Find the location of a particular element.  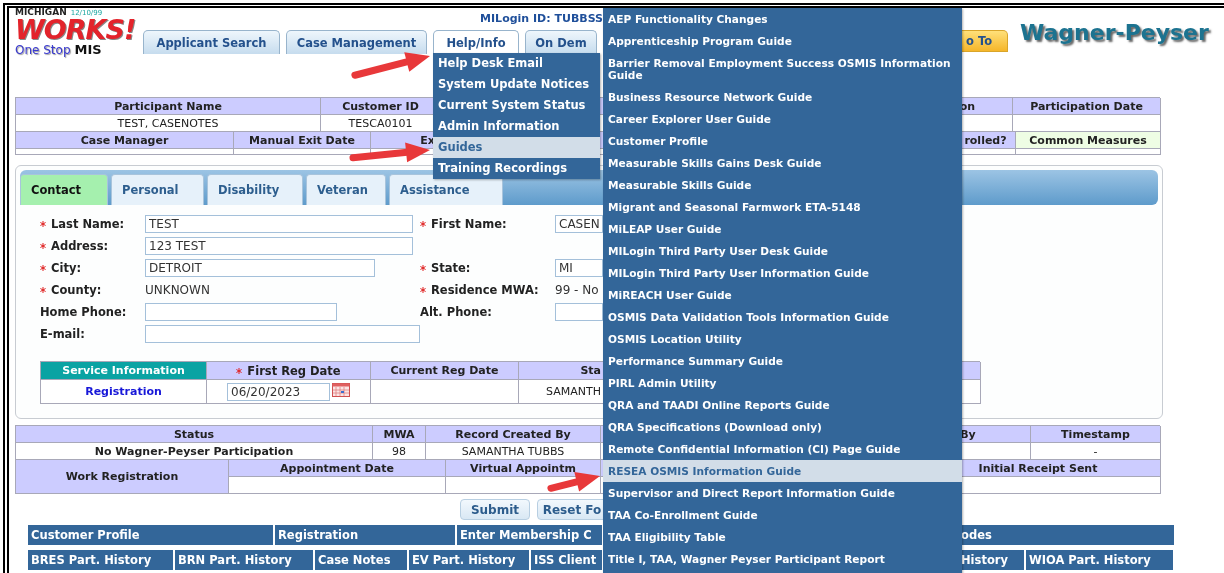

menu-item: Career Explorer User Guide is located at coordinates (782, 119).